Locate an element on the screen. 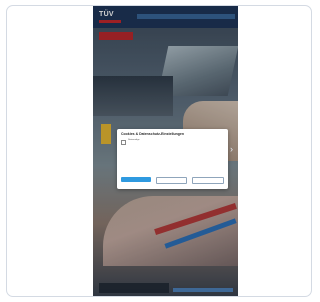  cookie-option-row: Notwendige is located at coordinates (172, 142).